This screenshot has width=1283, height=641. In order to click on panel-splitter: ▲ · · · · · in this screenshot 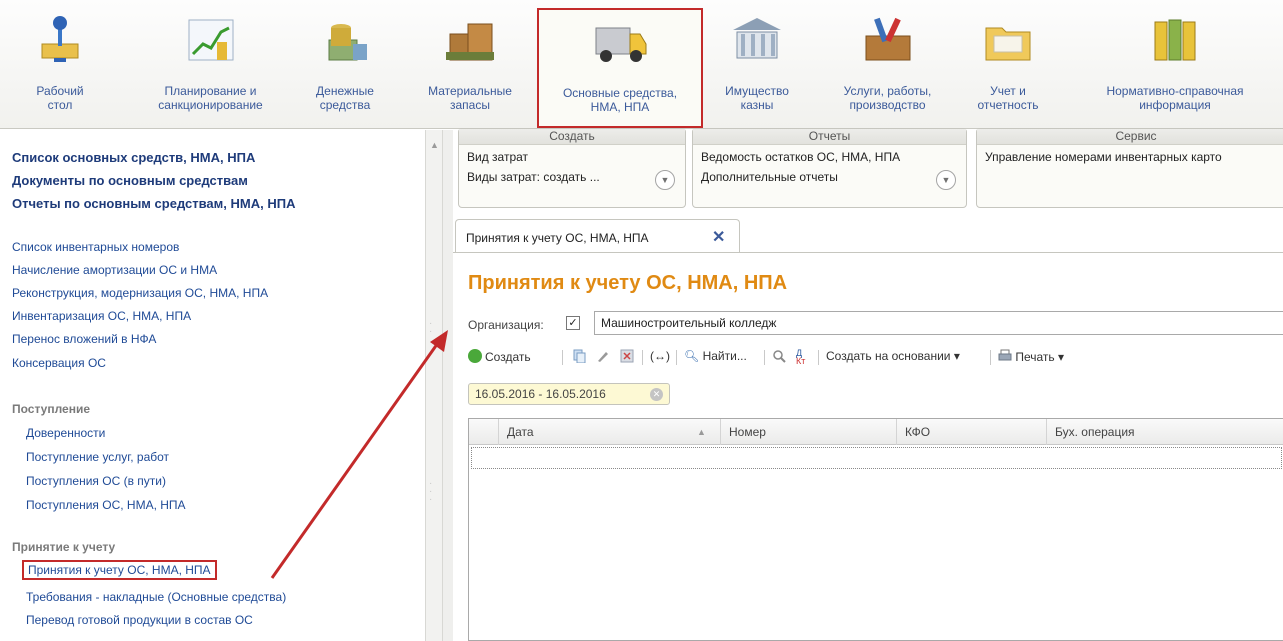, I will do `click(434, 385)`.